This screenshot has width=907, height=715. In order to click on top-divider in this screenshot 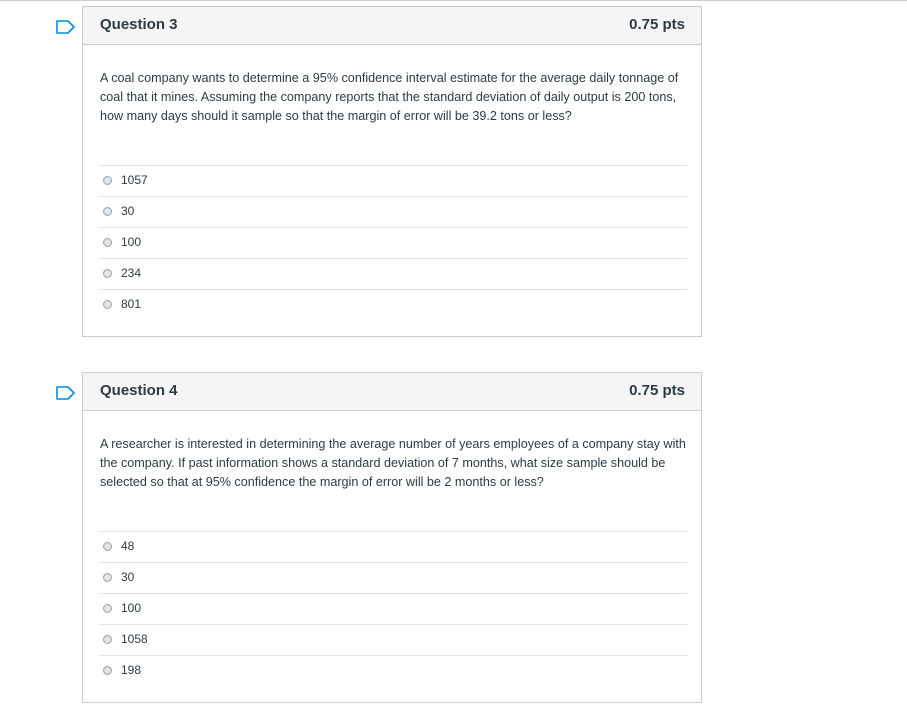, I will do `click(453, 0)`.